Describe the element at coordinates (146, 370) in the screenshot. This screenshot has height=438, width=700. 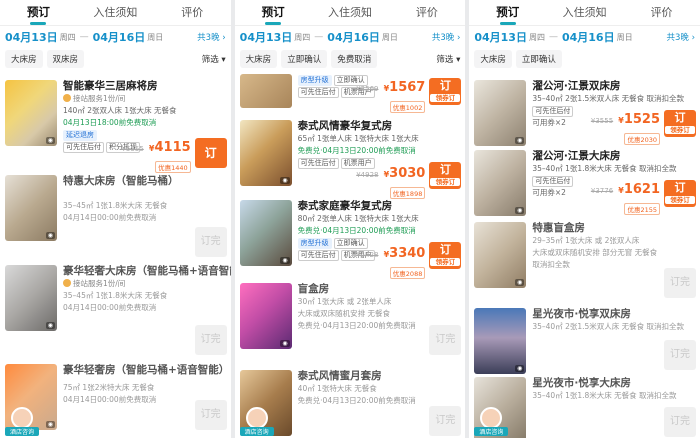
I see `room-name: 豪华轻奢房（智能马桶+语音智能）` at that location.